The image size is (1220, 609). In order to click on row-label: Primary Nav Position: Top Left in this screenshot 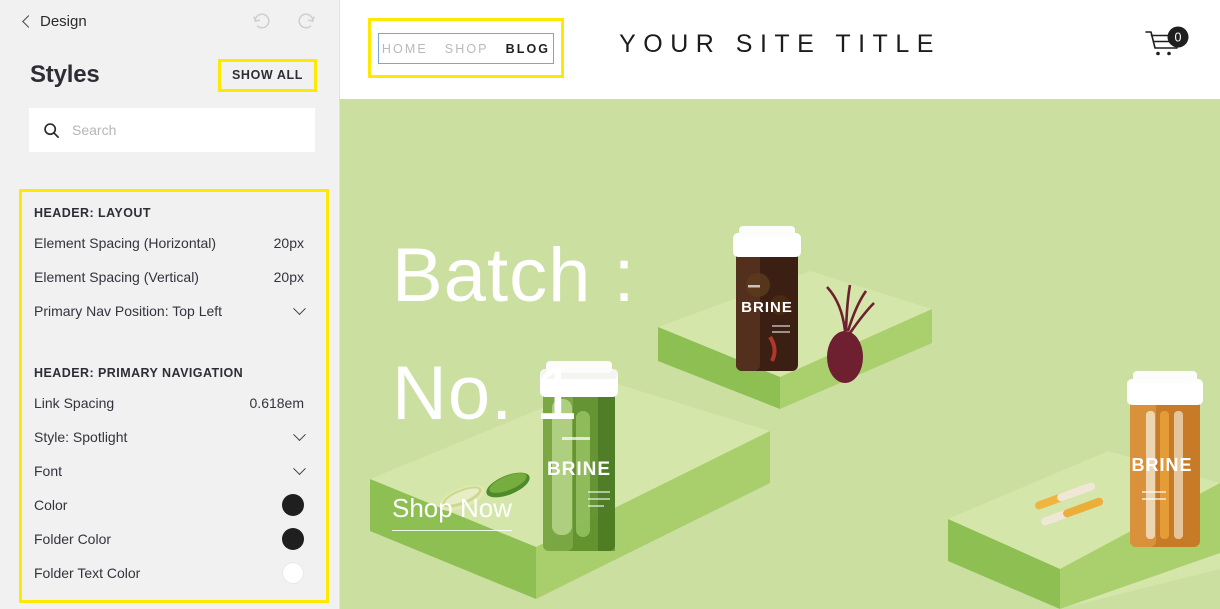, I will do `click(128, 311)`.